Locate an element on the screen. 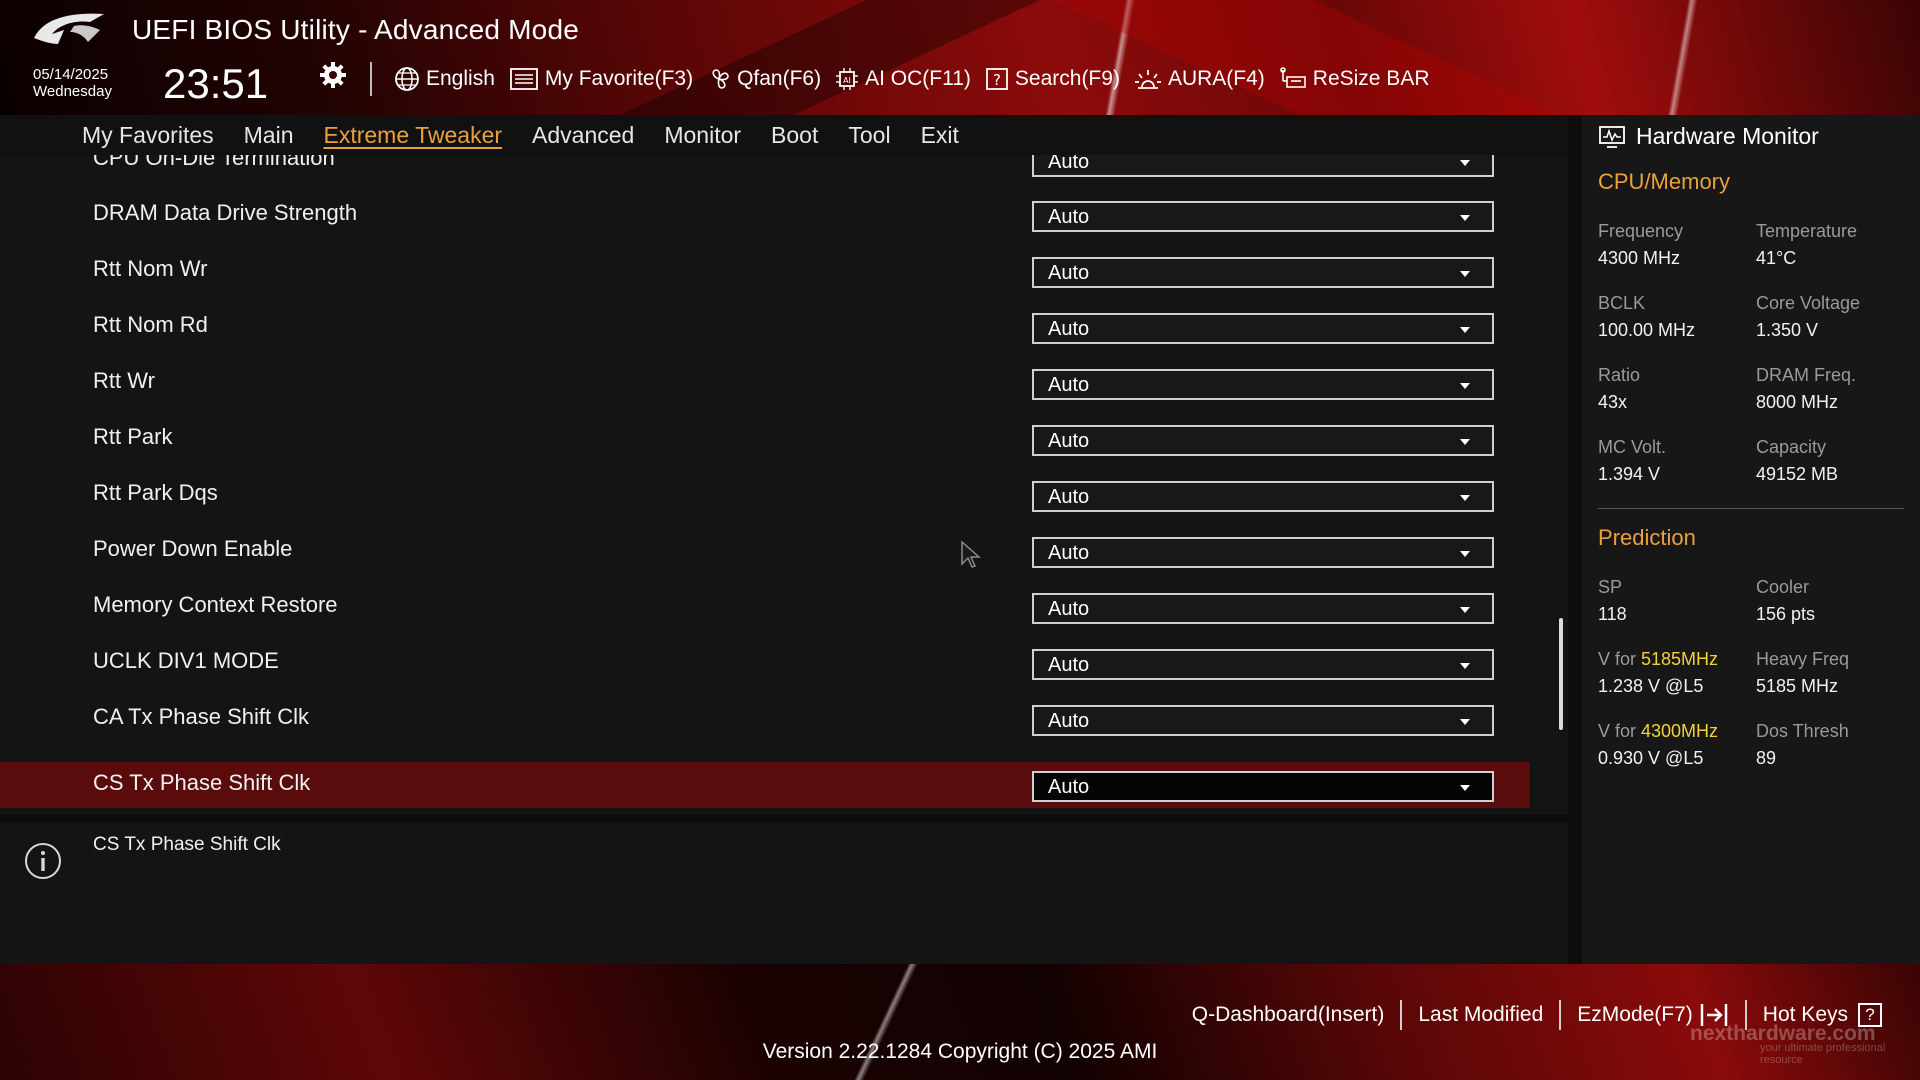 The height and width of the screenshot is (1080, 1920). menu-monitor: Monitor is located at coordinates (702, 135).